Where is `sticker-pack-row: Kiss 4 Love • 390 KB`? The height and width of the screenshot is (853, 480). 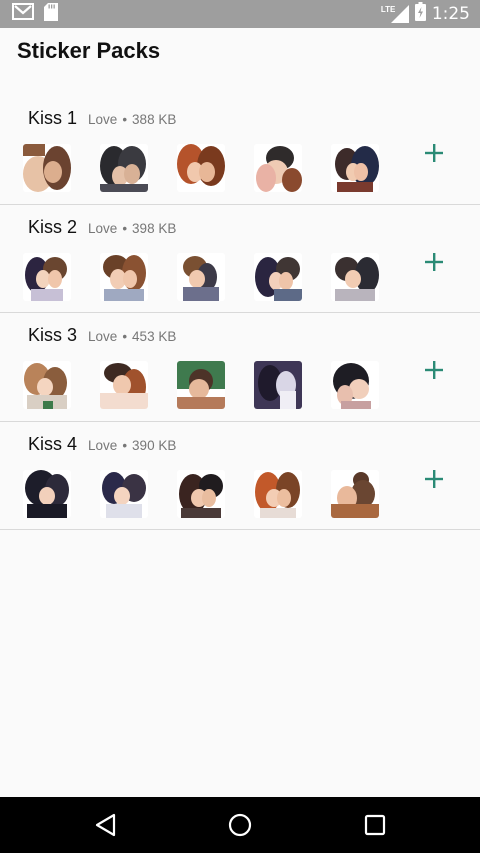
sticker-pack-row: Kiss 4 Love • 390 KB is located at coordinates (240, 476).